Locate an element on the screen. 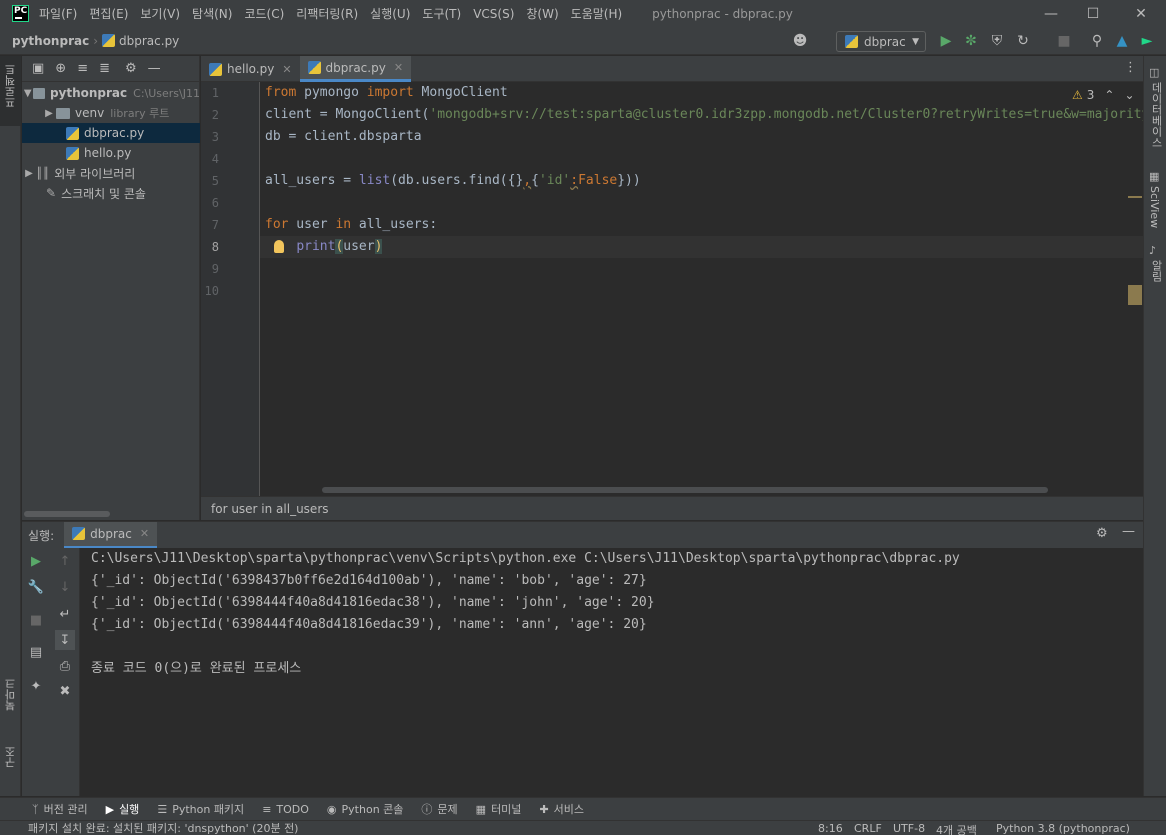 This screenshot has width=1166, height=835. sciview-tool-label: SciView is located at coordinates (1154, 207).